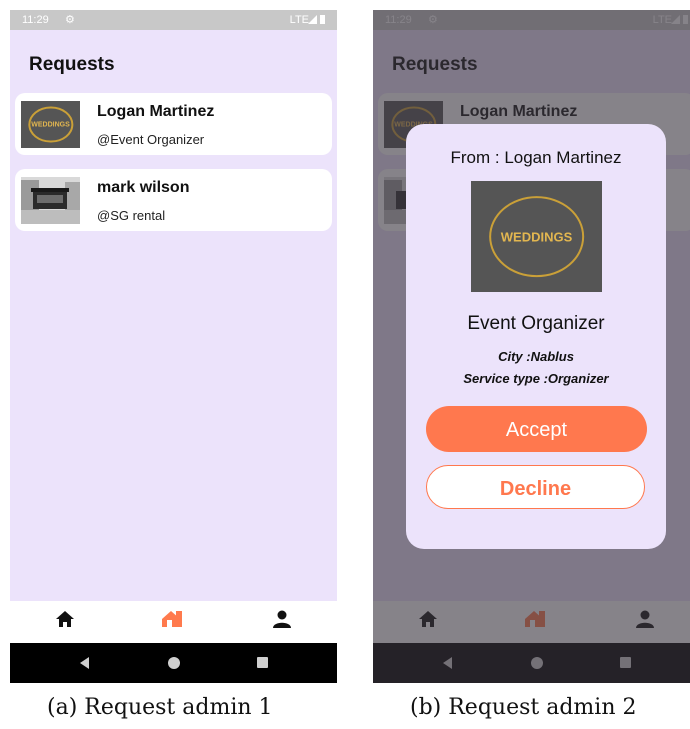 This screenshot has height=729, width=690. What do you see at coordinates (50, 200) in the screenshot?
I see `kiosk-photo-thumbnail` at bounding box center [50, 200].